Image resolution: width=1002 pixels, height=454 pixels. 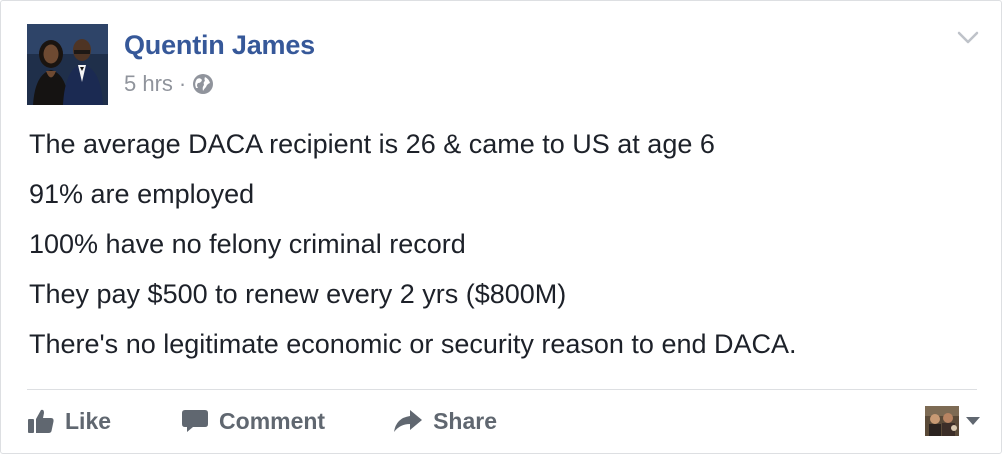 What do you see at coordinates (148, 84) in the screenshot?
I see `post-timestamp: 5 hrs` at bounding box center [148, 84].